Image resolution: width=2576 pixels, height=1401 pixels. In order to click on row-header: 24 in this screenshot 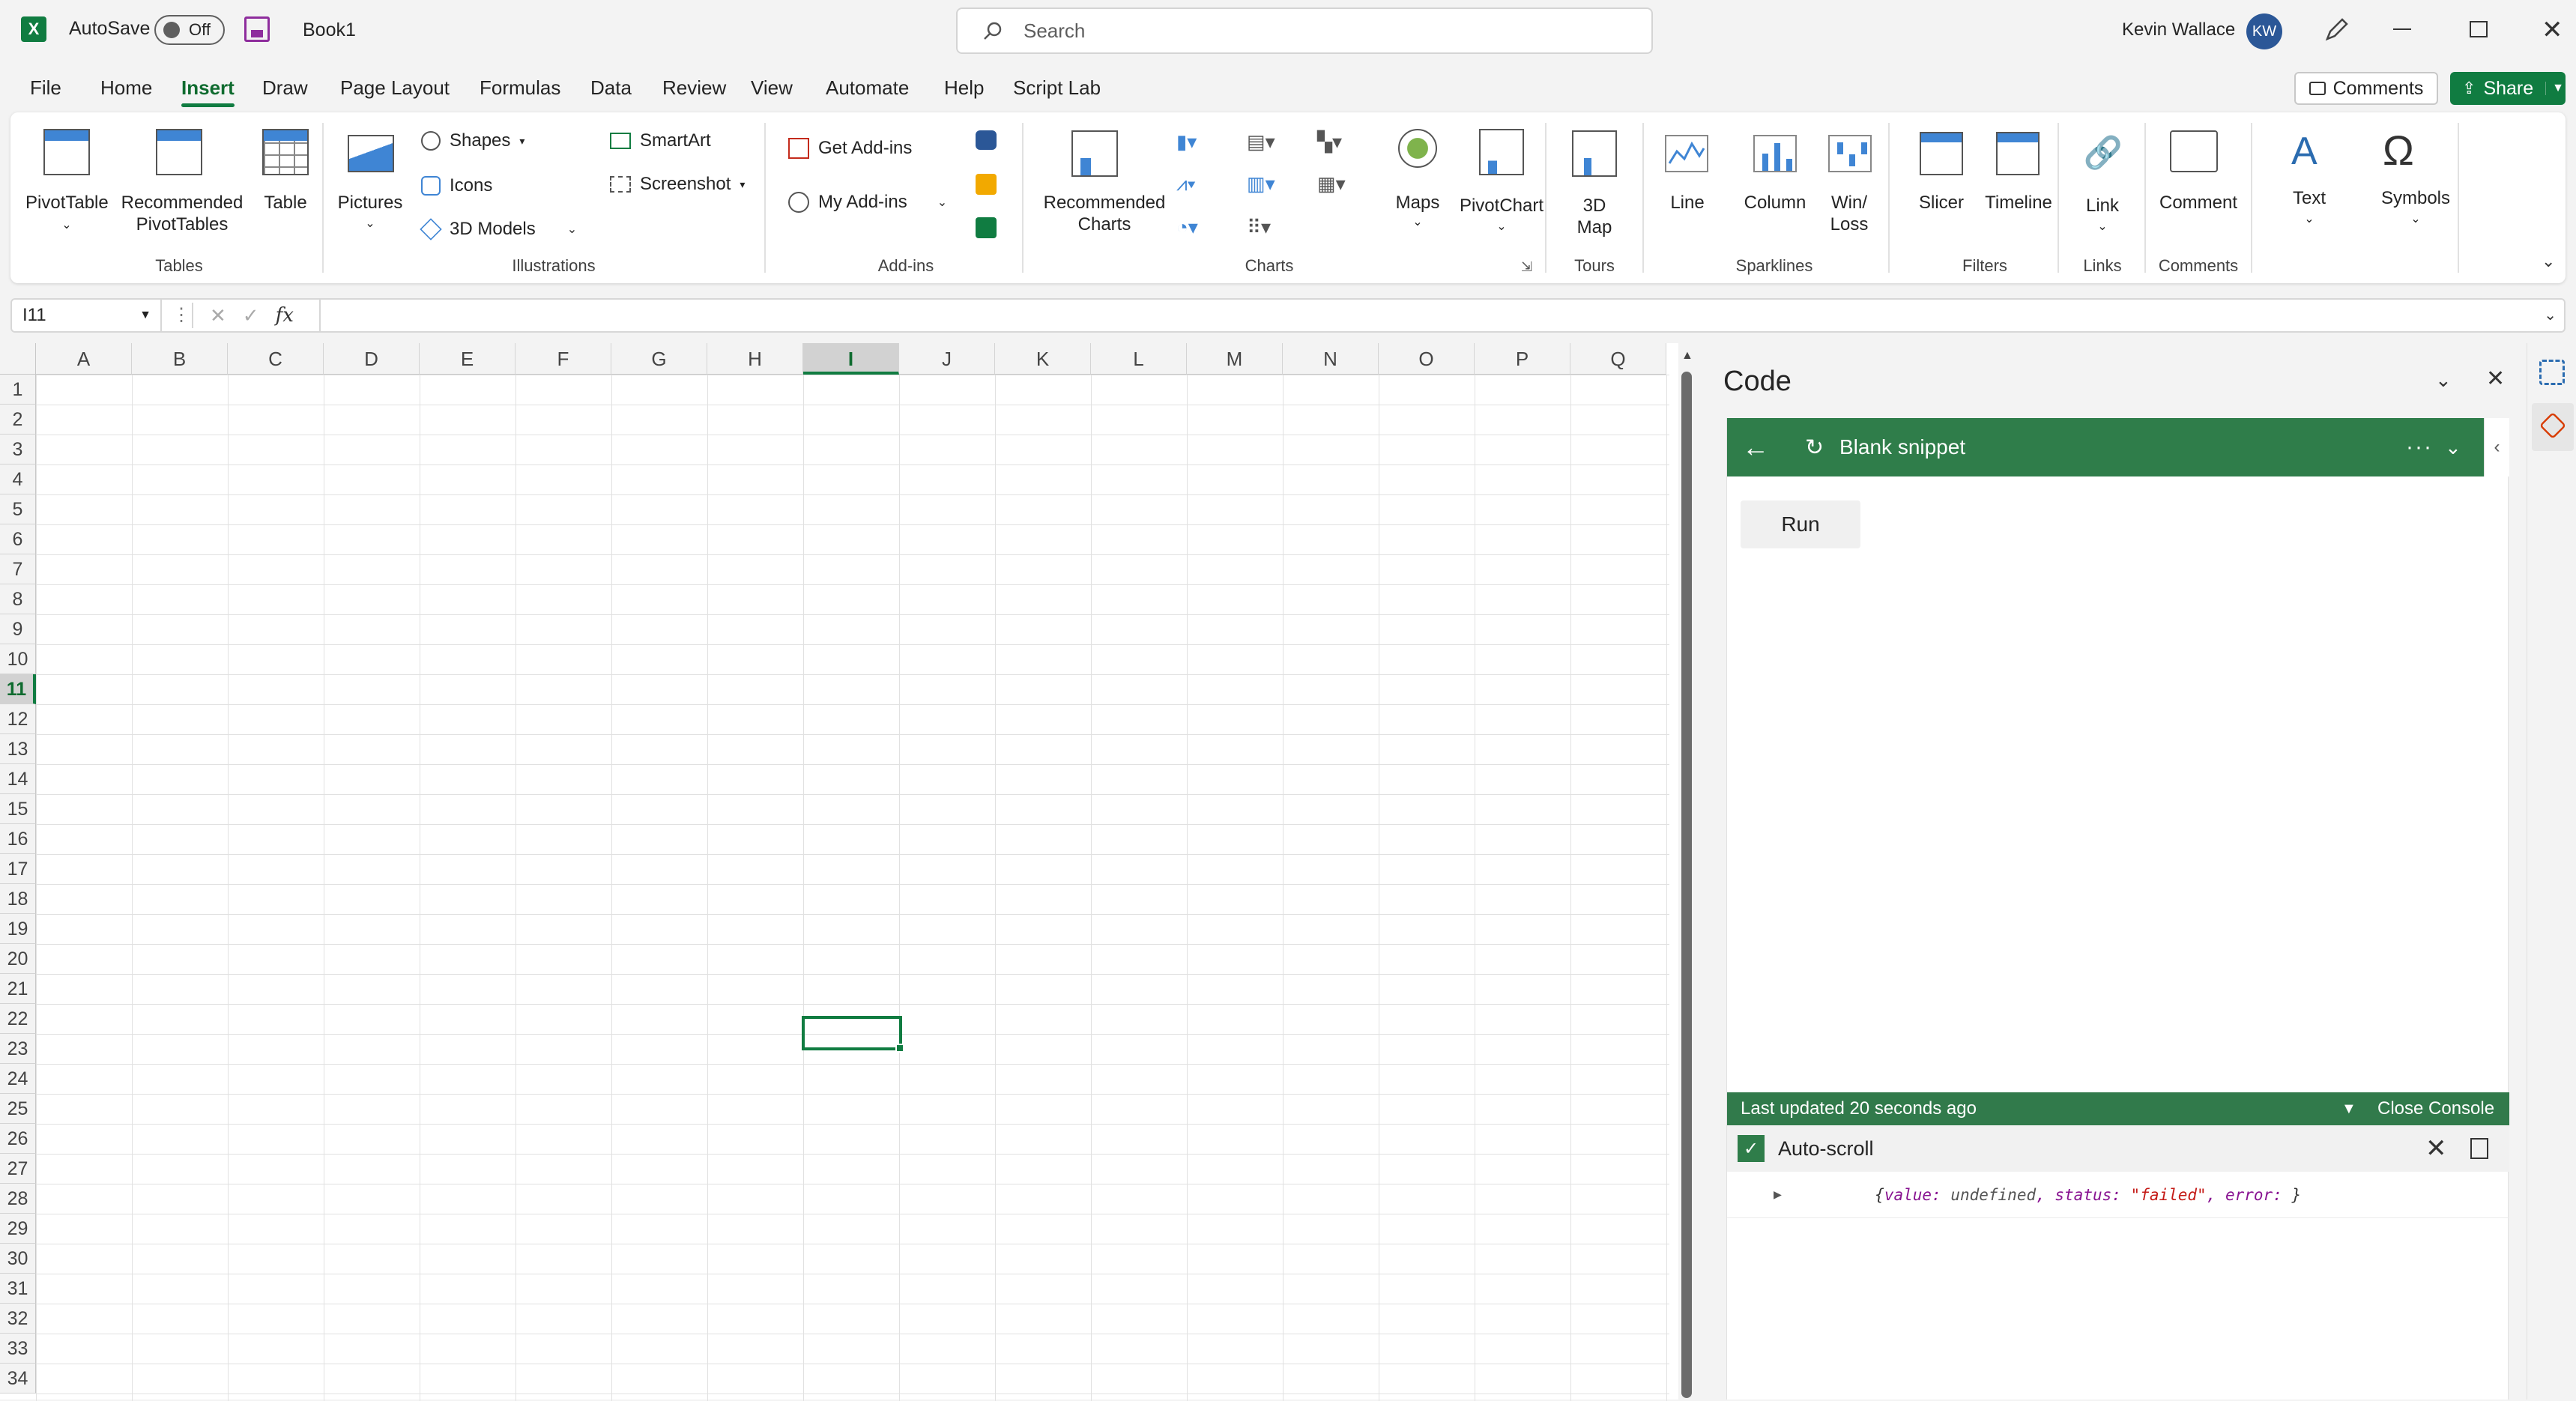, I will do `click(18, 1079)`.